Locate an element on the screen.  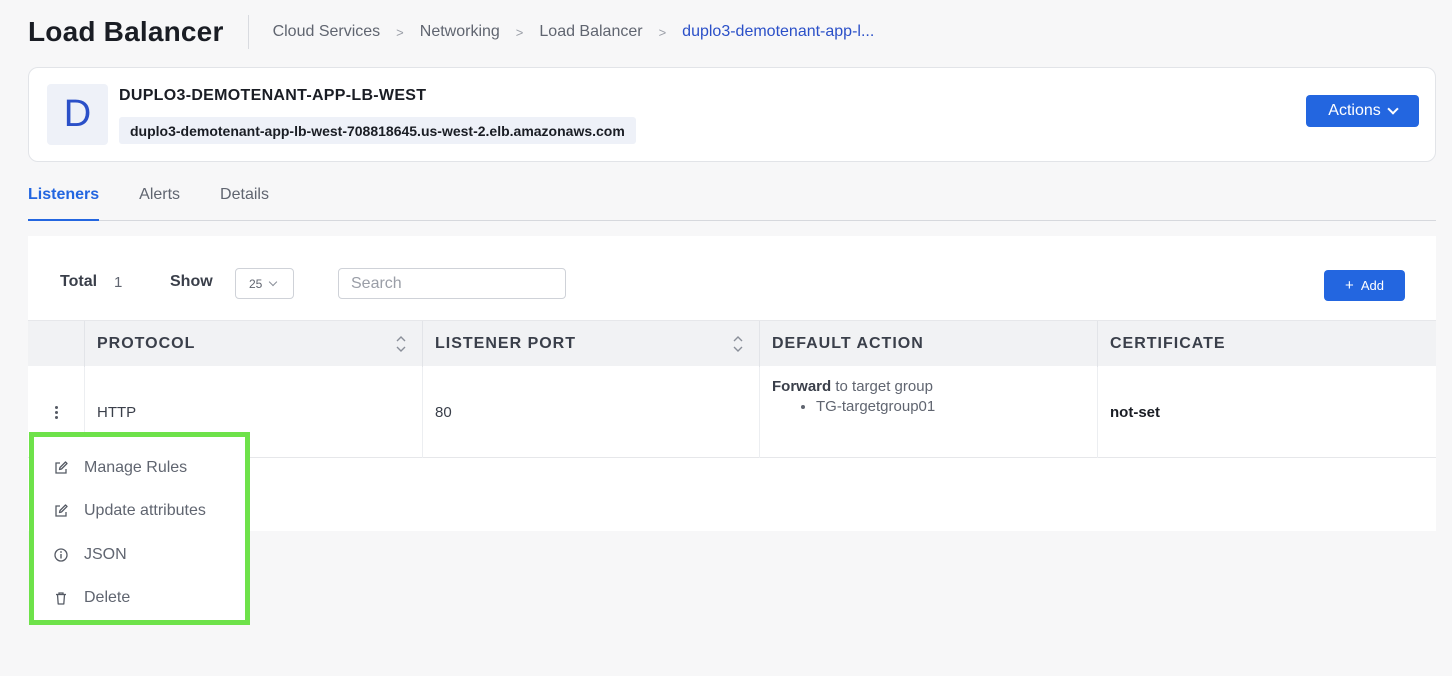
breadcrumb-cloud-services: Cloud Services is located at coordinates (327, 32).